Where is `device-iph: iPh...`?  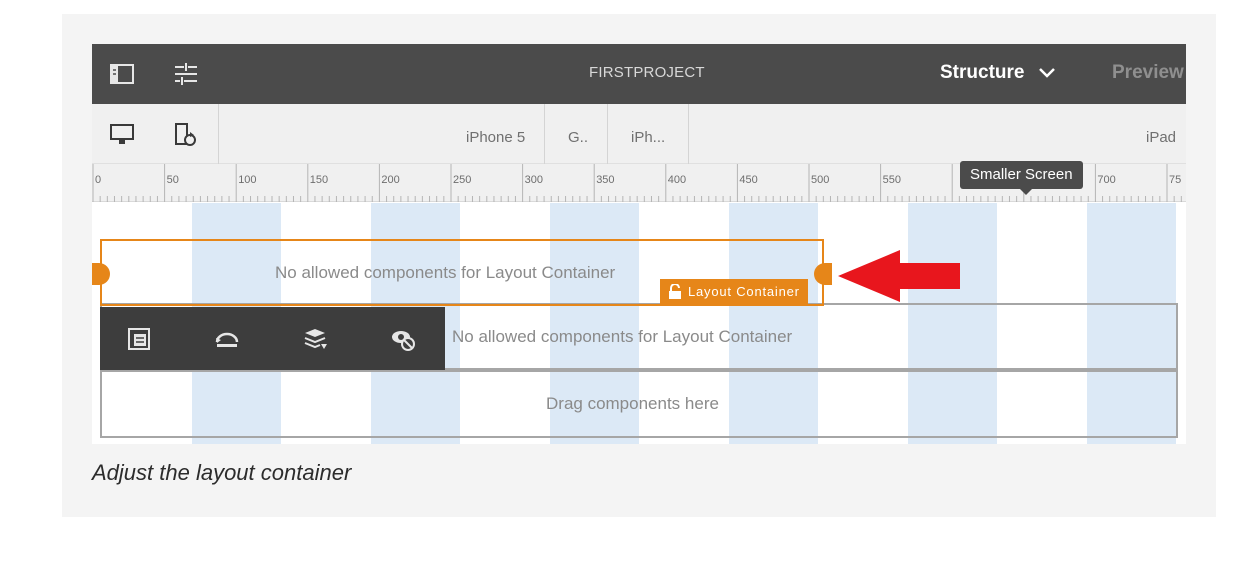 device-iph: iPh... is located at coordinates (648, 137).